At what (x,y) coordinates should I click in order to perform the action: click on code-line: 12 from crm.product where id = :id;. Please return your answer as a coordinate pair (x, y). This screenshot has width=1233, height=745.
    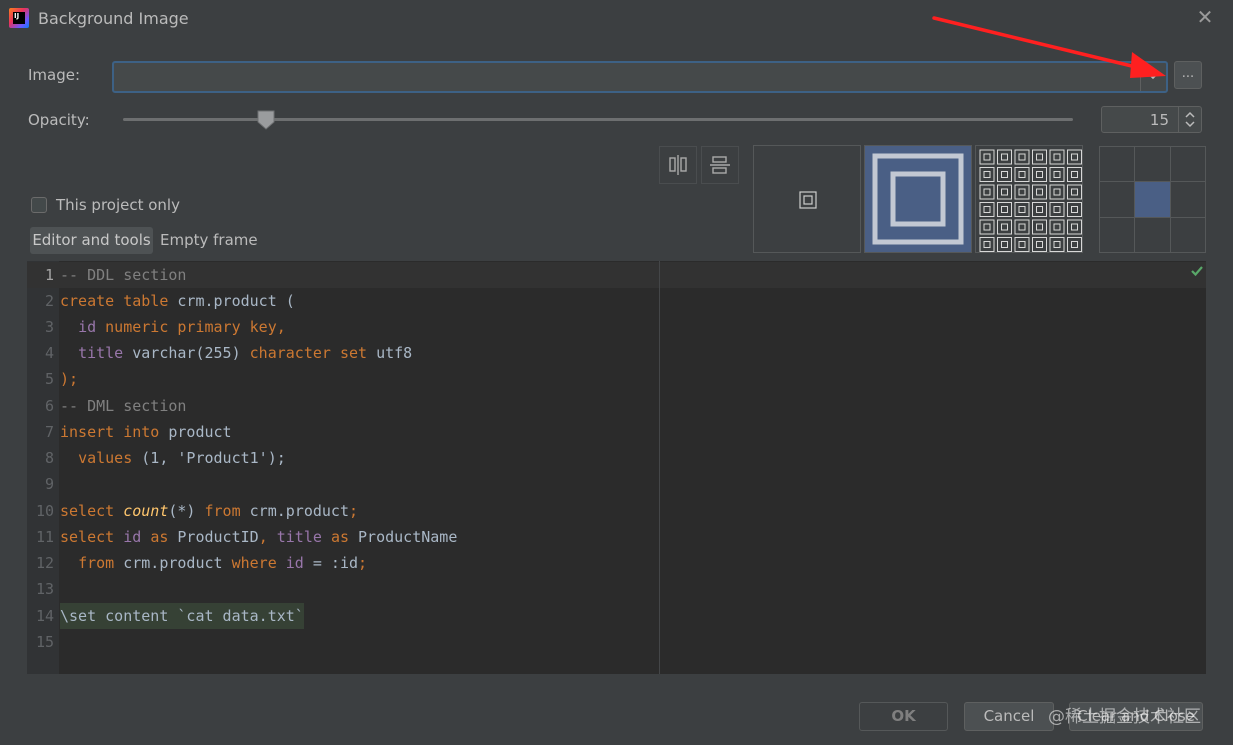
    Looking at the image, I should click on (343, 563).